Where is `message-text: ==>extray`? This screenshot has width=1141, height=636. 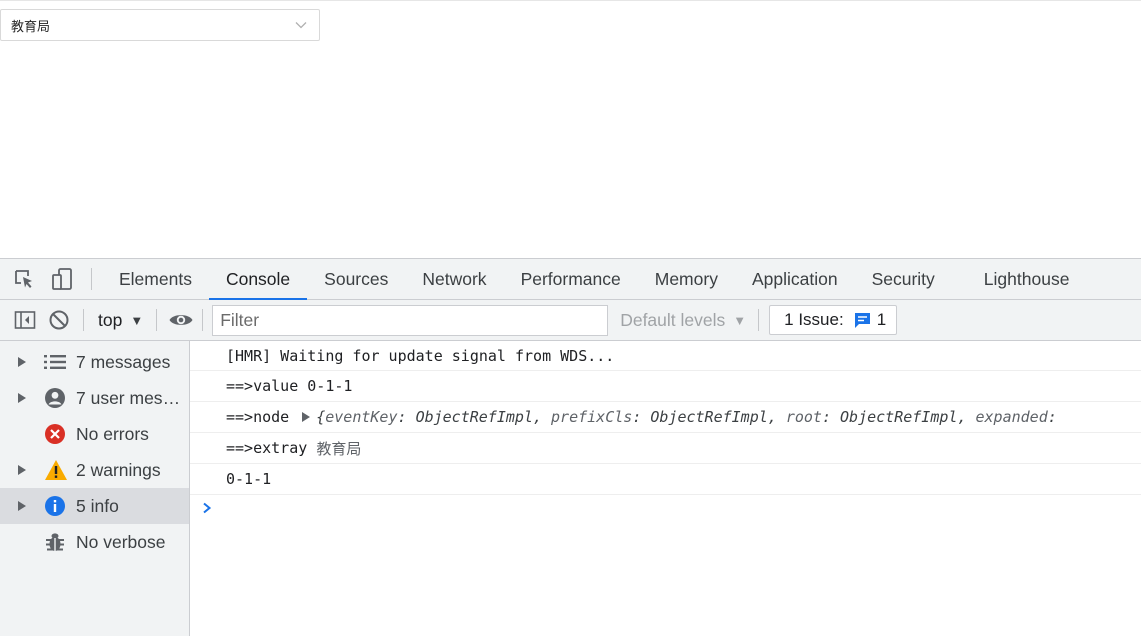
message-text: ==>extray is located at coordinates (267, 448).